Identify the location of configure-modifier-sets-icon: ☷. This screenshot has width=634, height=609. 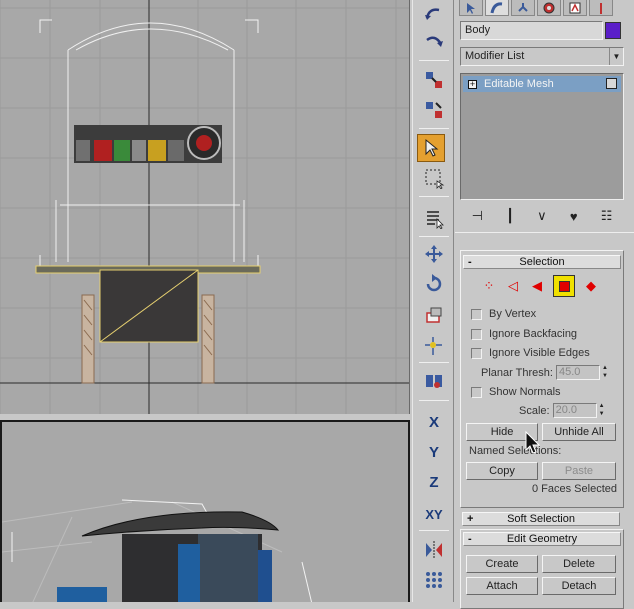
(607, 216).